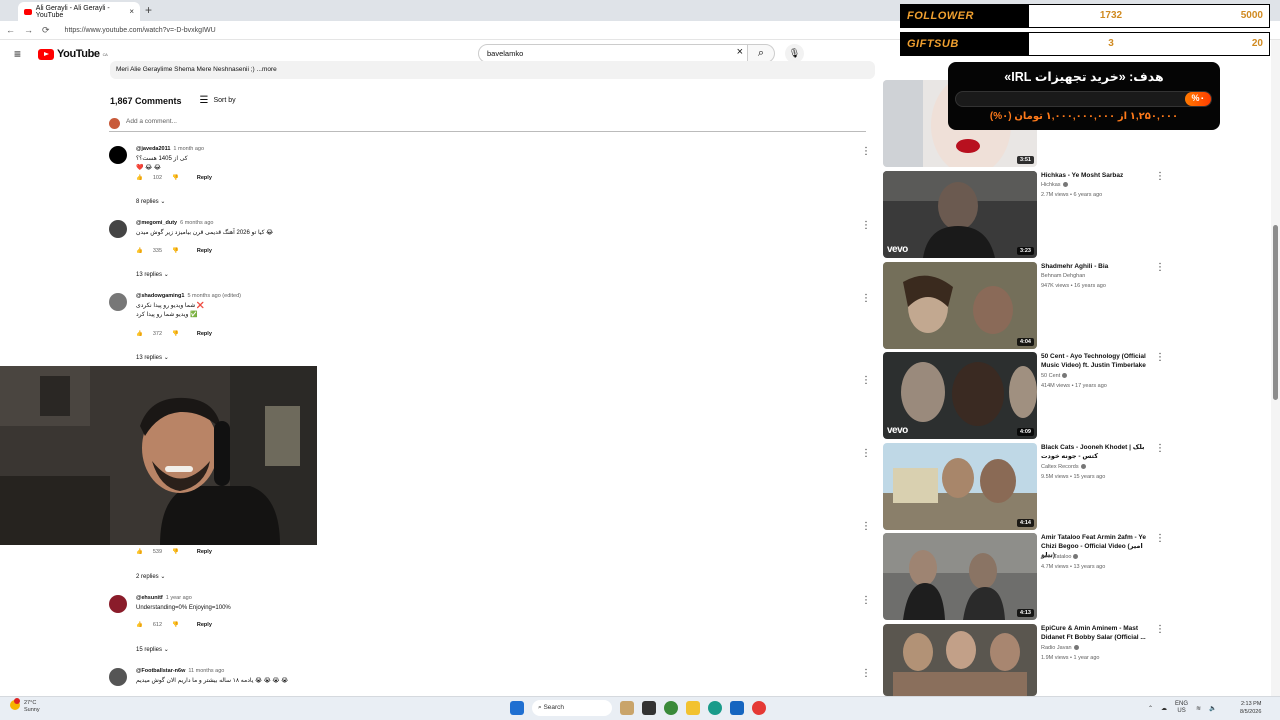 This screenshot has height=720, width=1280. I want to click on comment-author: @javeda2011, so click(153, 149).